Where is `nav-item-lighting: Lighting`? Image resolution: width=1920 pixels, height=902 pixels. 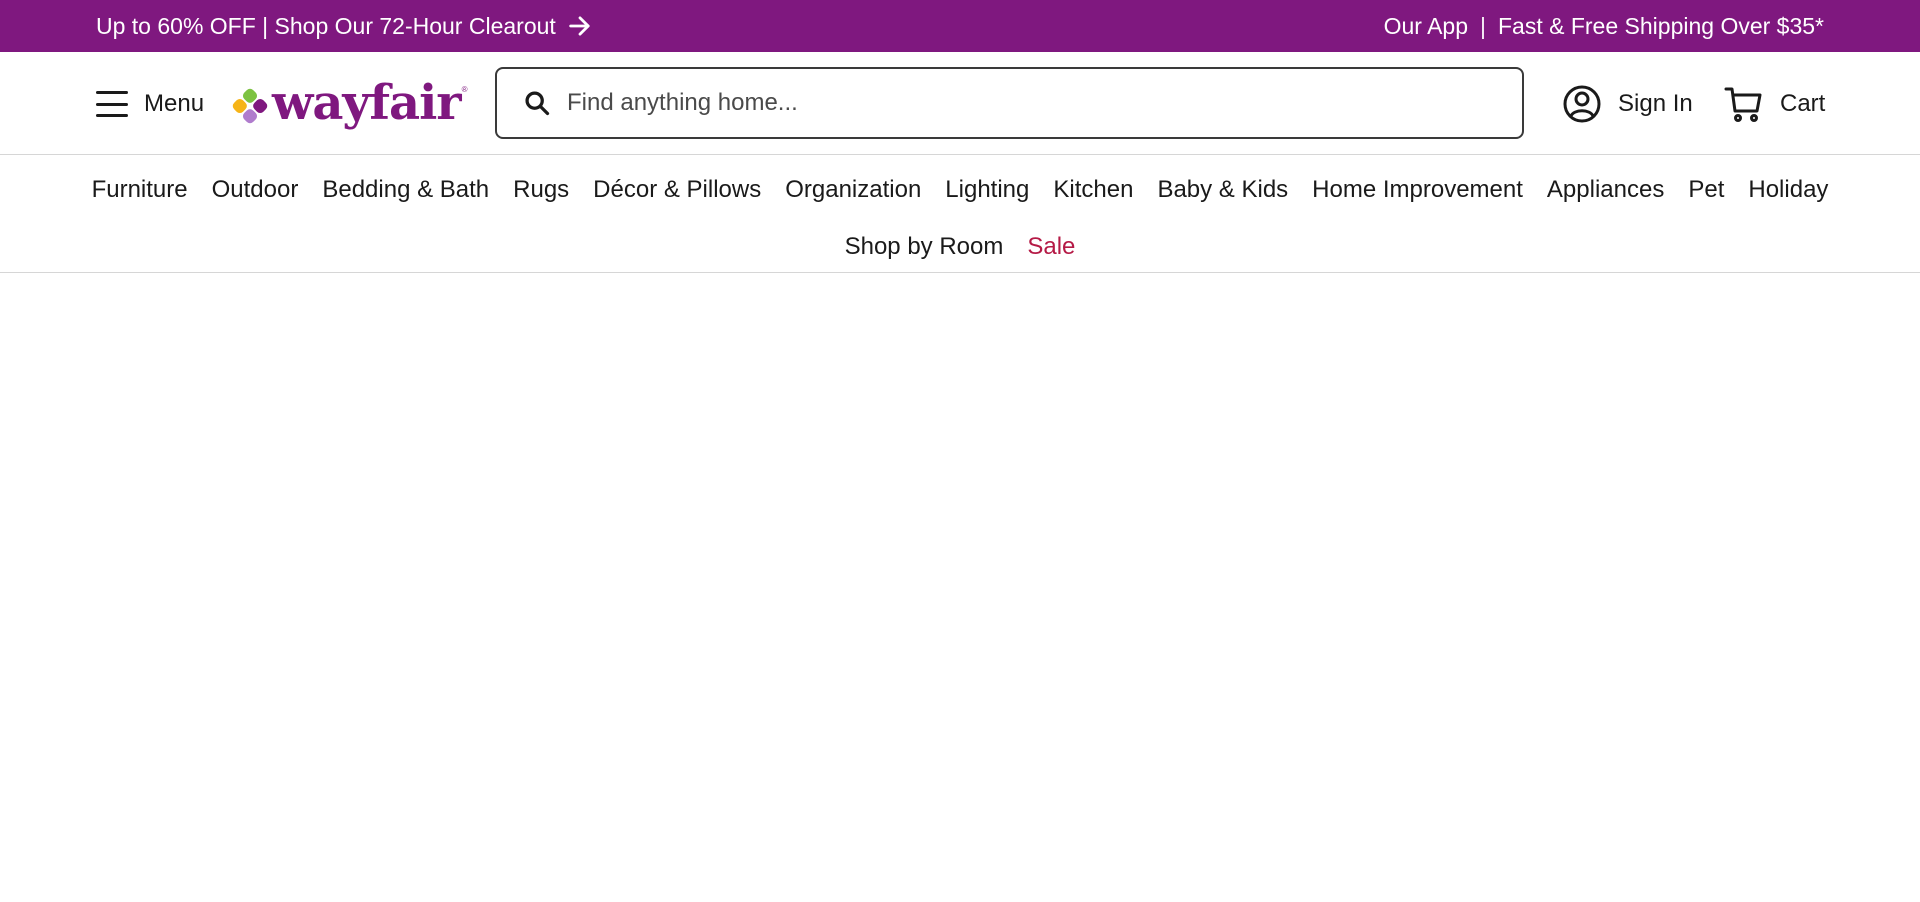
nav-item-lighting: Lighting is located at coordinates (987, 190).